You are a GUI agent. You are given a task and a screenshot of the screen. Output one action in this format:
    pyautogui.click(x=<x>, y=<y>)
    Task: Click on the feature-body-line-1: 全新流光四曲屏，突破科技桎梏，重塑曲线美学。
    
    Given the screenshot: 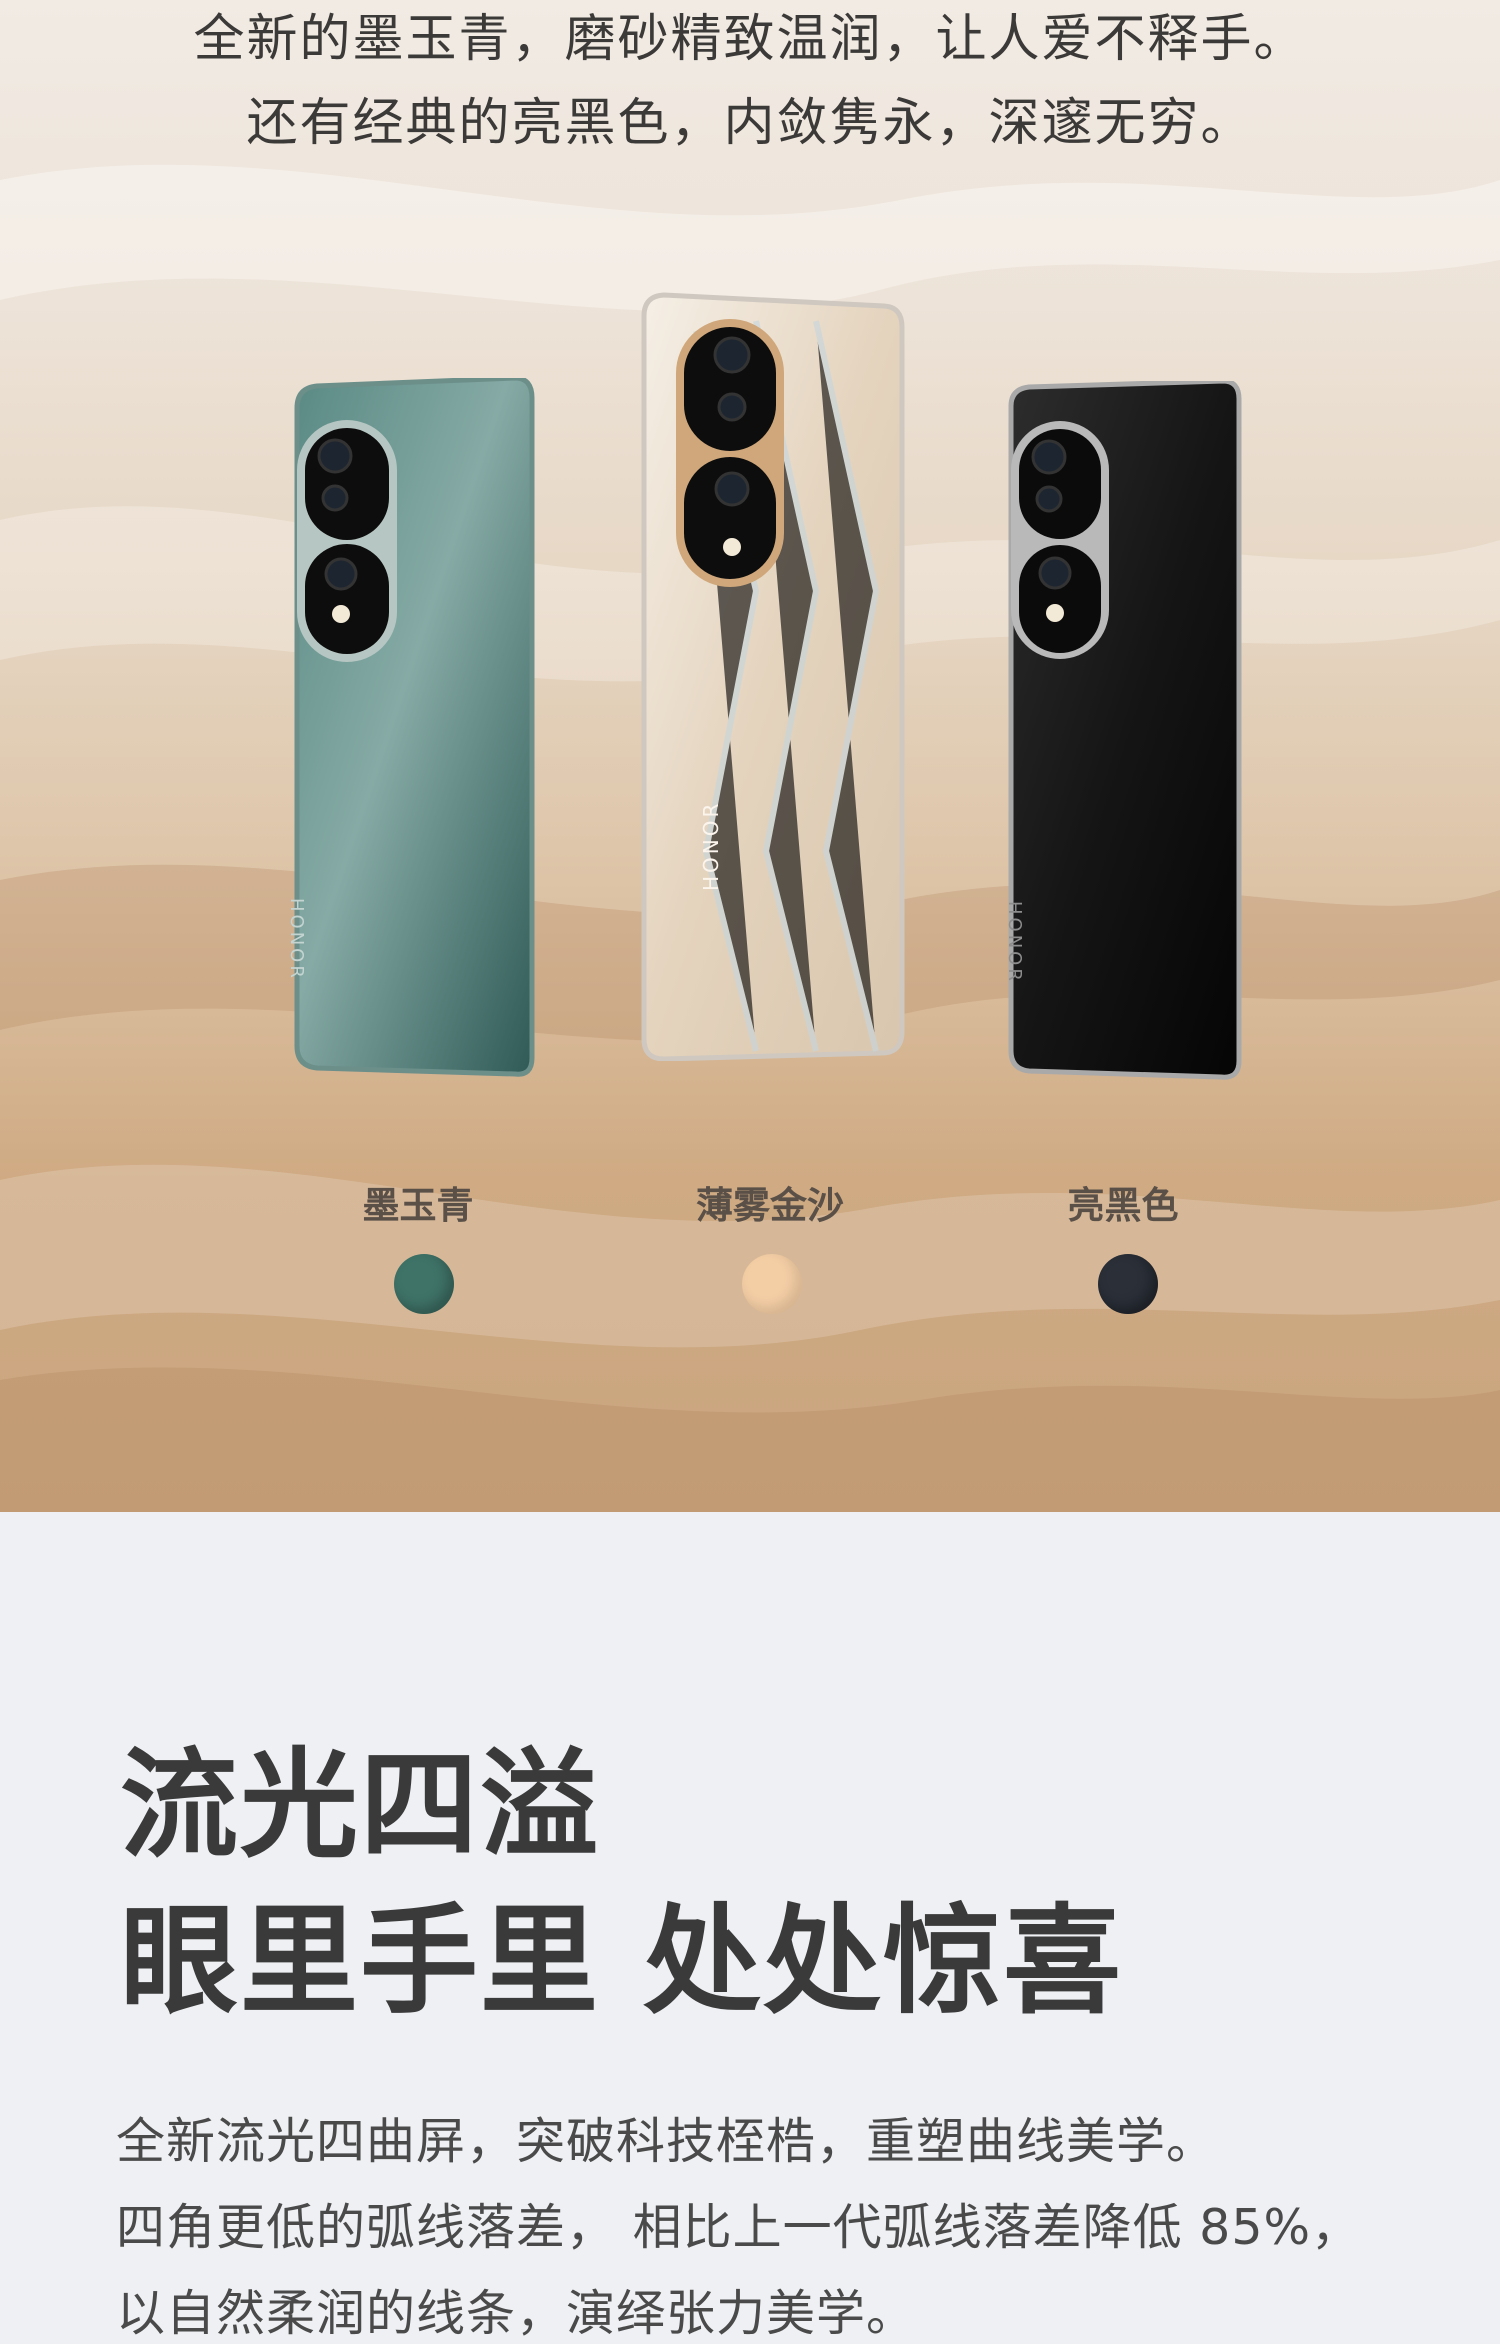 What is the action you would take?
    pyautogui.click(x=666, y=2141)
    